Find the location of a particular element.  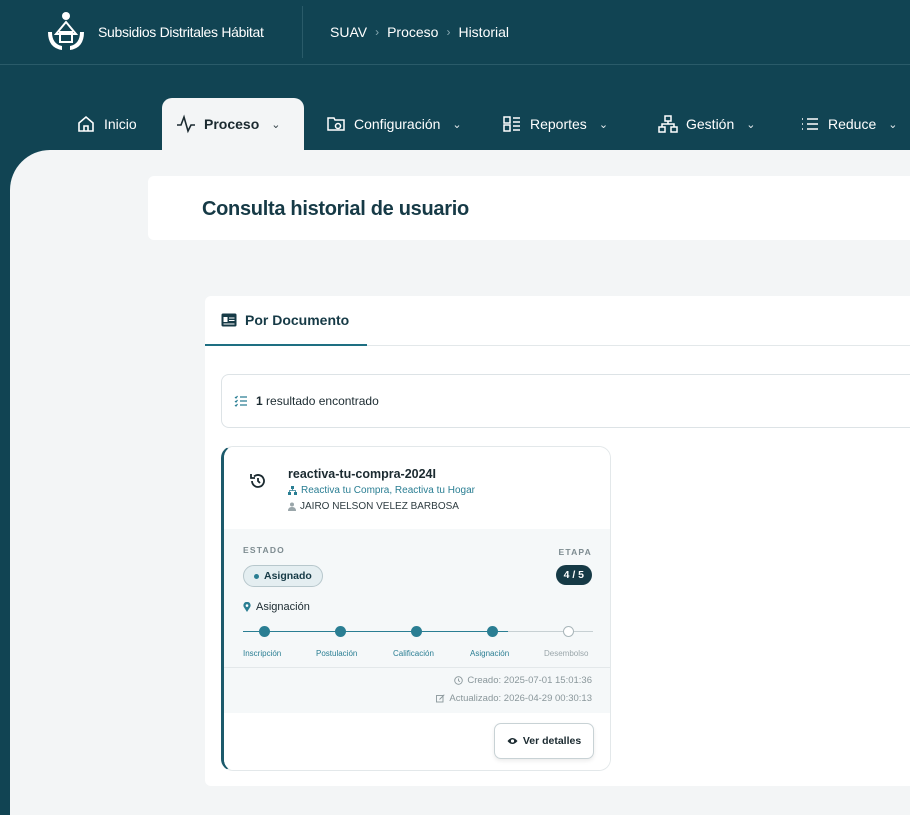

view-details-button: Ver detalles is located at coordinates (544, 741).